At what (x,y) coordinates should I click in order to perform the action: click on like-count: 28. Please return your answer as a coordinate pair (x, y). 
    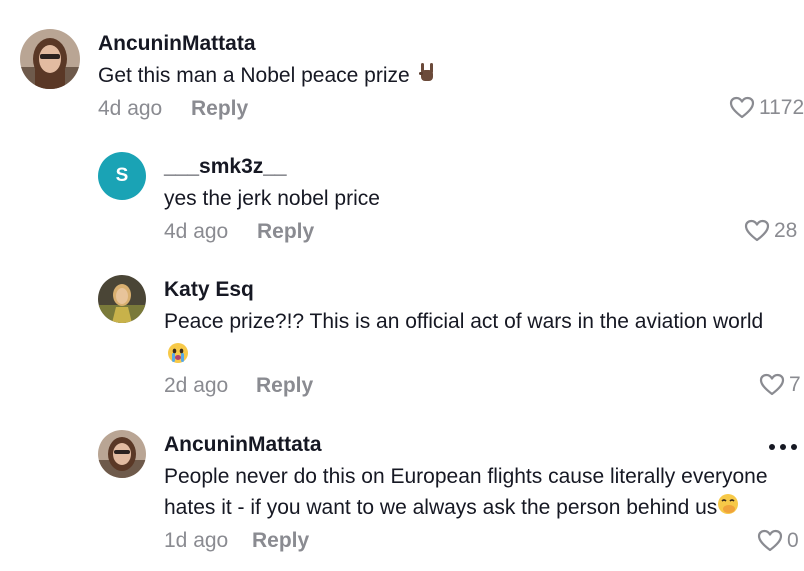
    Looking at the image, I should click on (786, 230).